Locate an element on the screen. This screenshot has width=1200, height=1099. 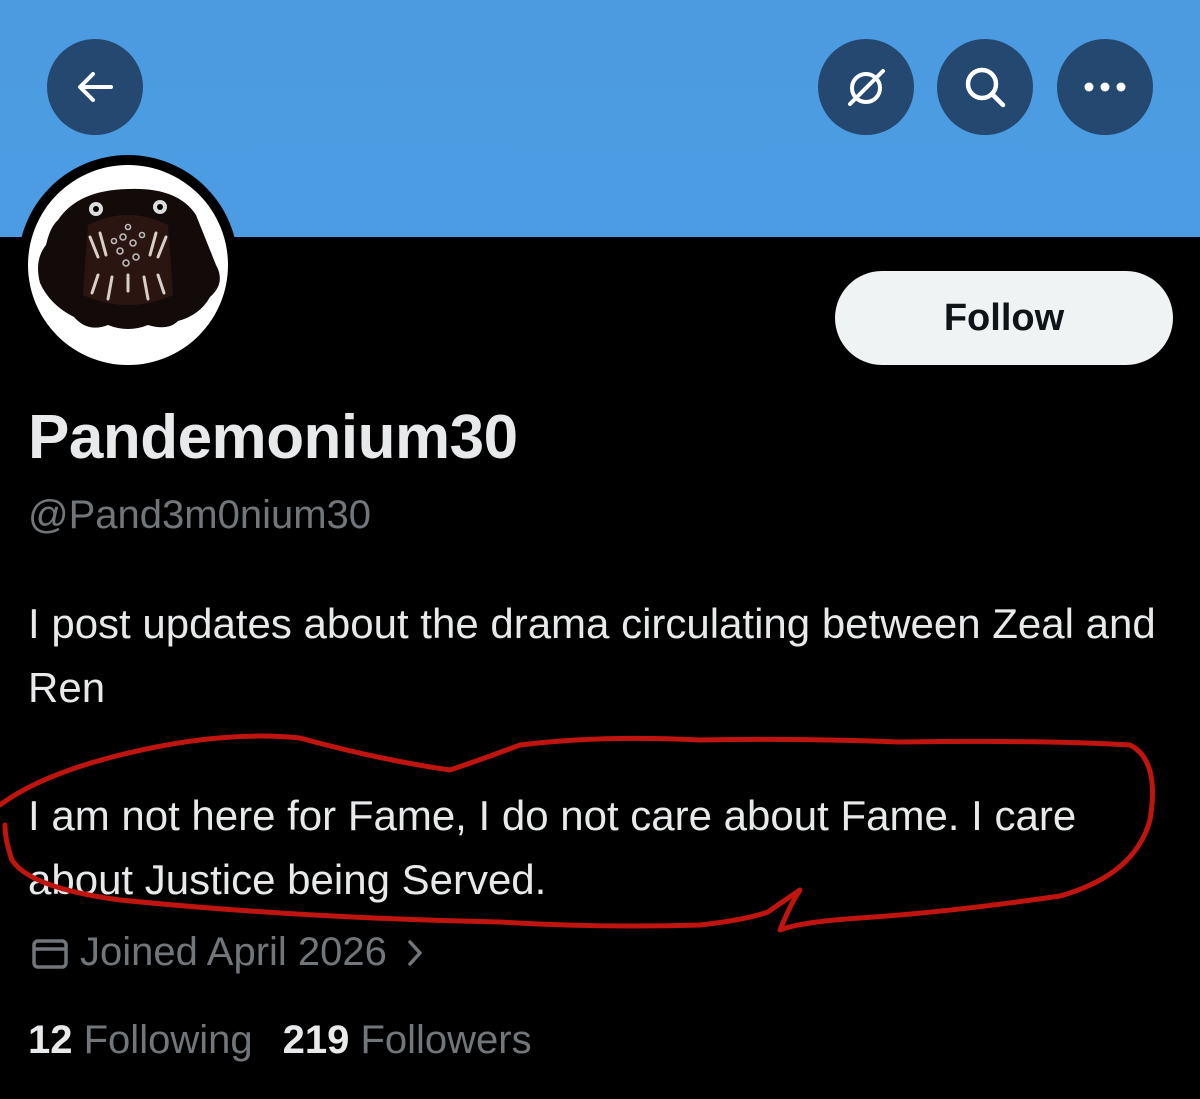
follow-stats: 12 Following 219 Followers is located at coordinates (295, 1040).